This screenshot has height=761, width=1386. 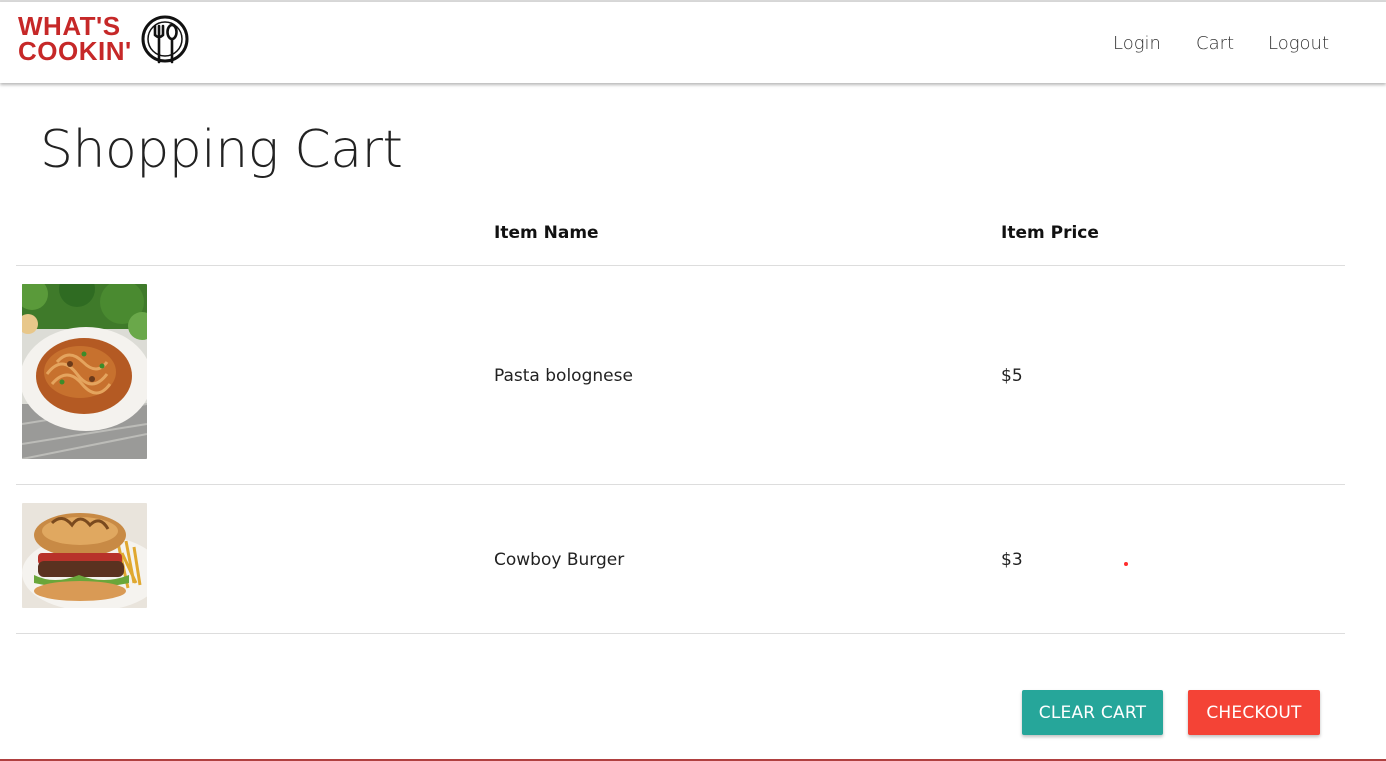 I want to click on brand-logo: WHAT'S COOKIN', so click(x=105, y=42).